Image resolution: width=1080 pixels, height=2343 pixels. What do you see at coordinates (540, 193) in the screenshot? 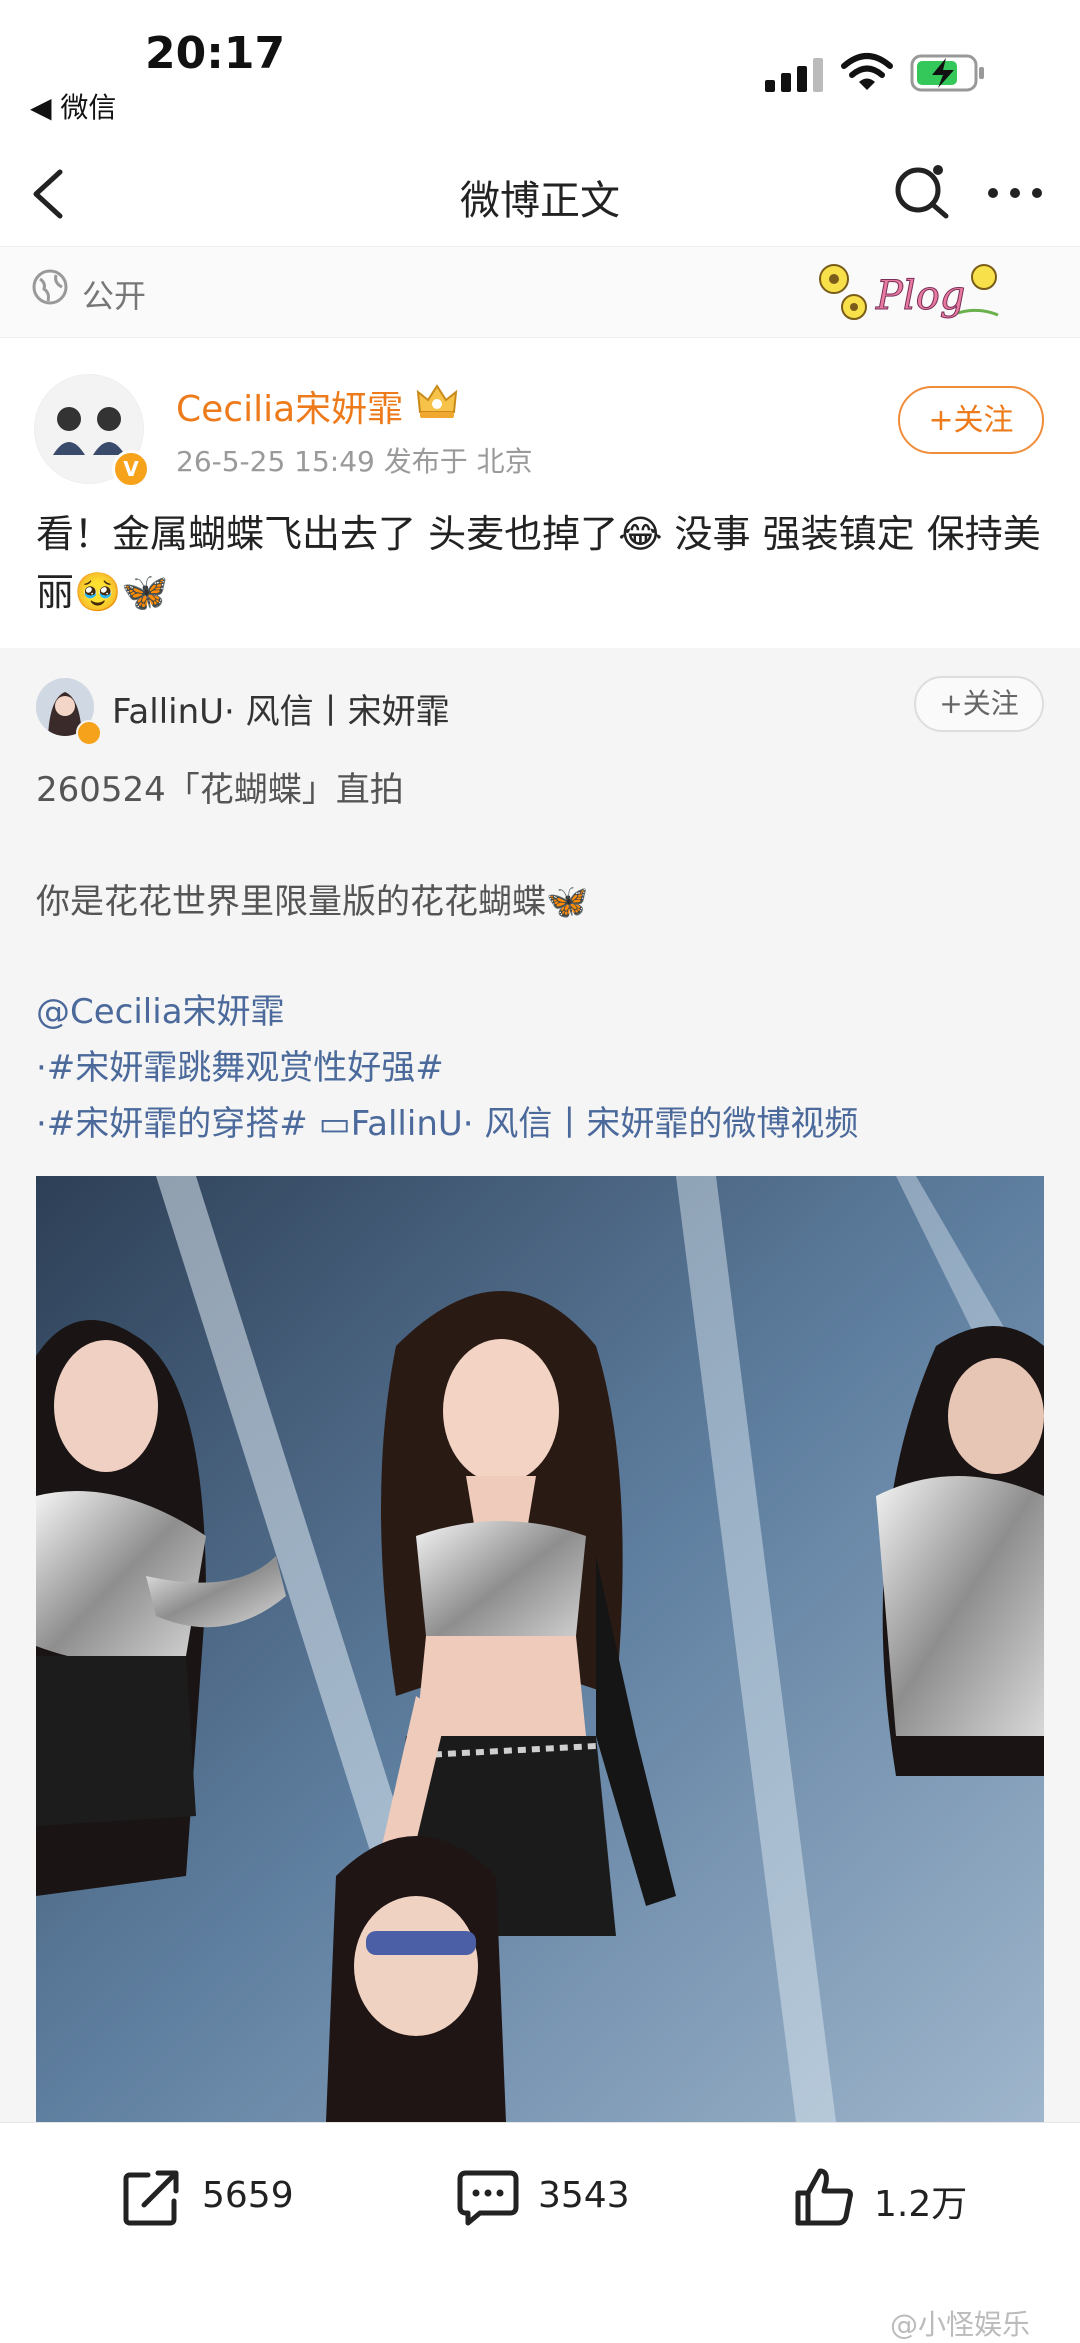
I see `nav-bar: 微博正文` at bounding box center [540, 193].